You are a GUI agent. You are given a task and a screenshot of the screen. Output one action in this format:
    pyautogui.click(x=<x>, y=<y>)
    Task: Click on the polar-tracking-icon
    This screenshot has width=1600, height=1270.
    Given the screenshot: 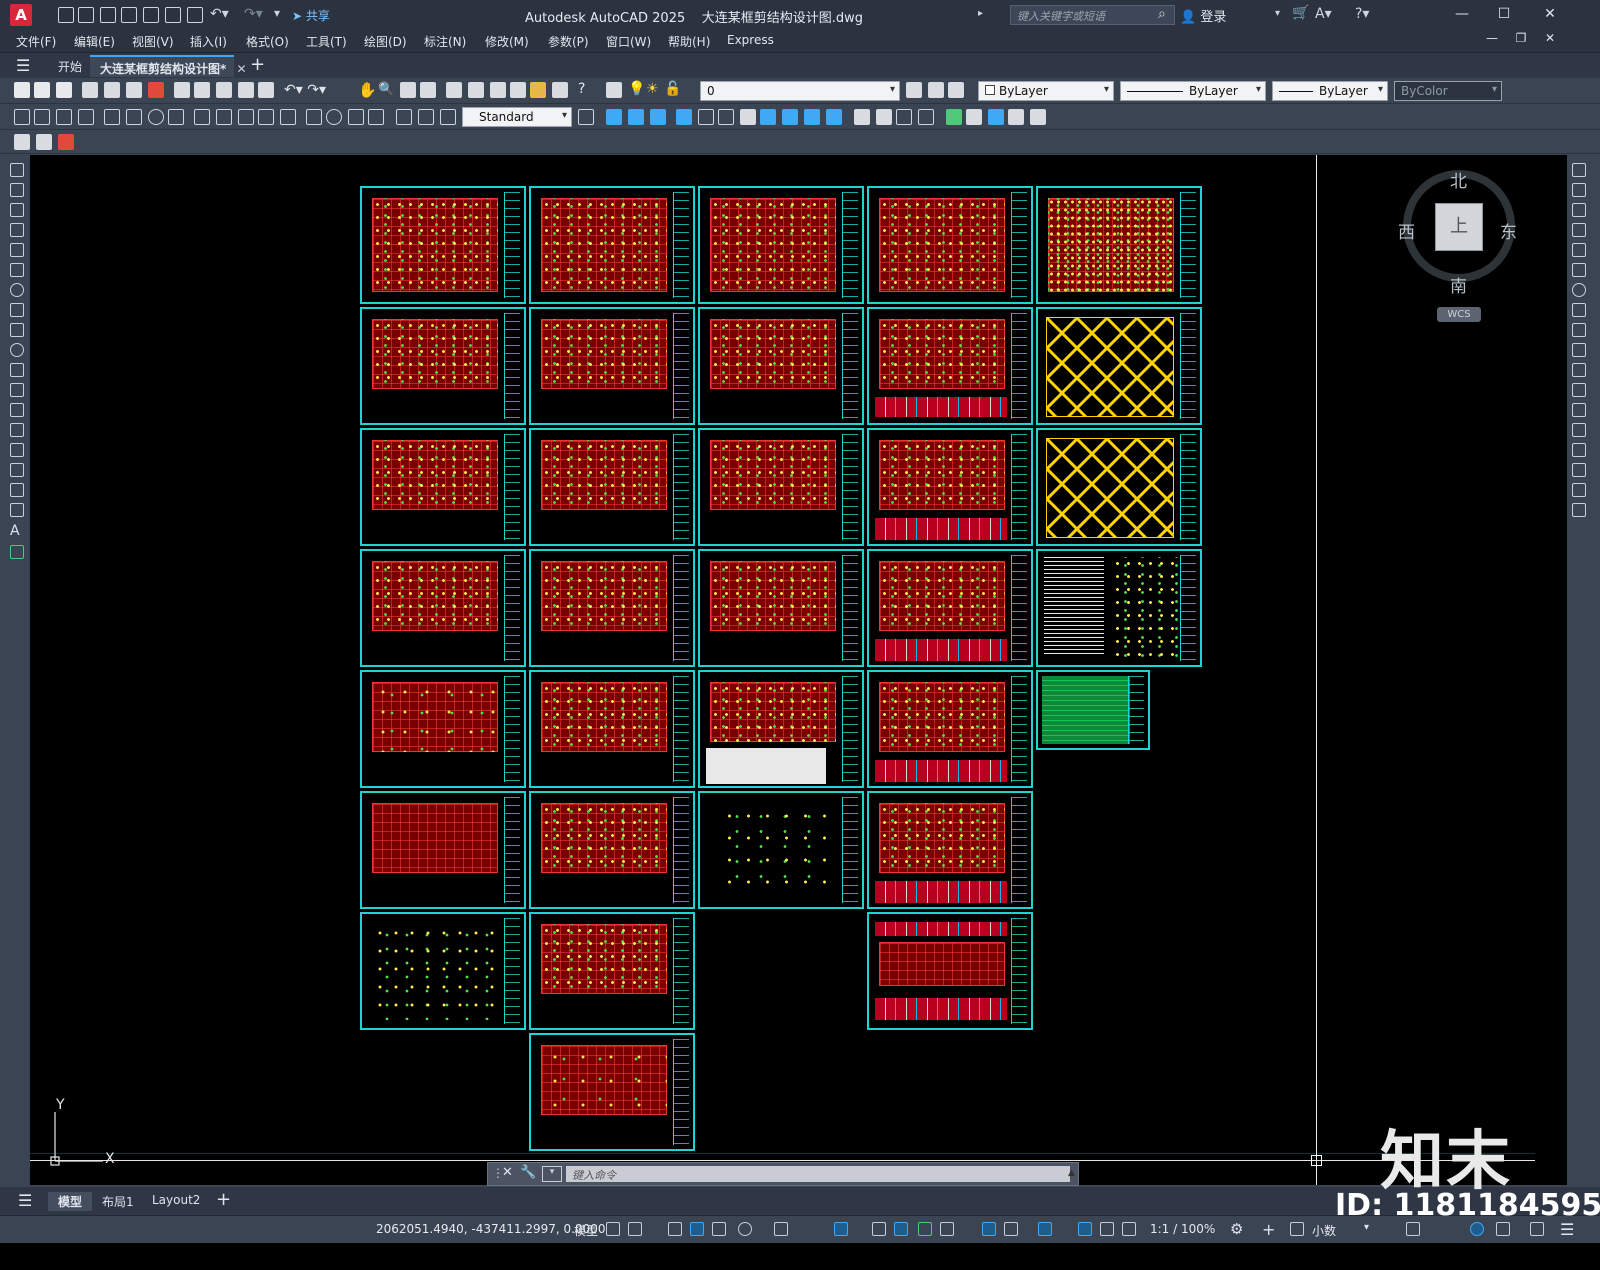 What is the action you would take?
    pyautogui.click(x=745, y=1229)
    